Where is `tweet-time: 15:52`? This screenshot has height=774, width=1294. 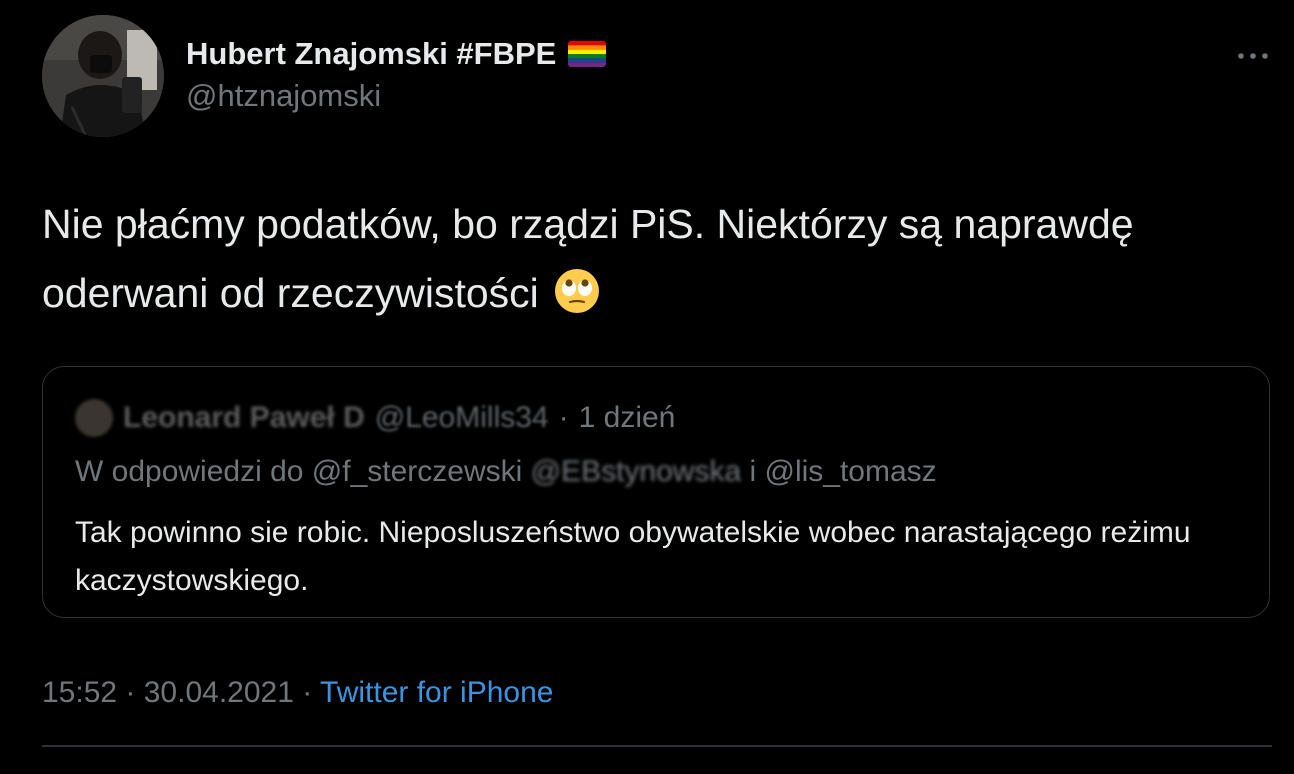
tweet-time: 15:52 is located at coordinates (79, 692).